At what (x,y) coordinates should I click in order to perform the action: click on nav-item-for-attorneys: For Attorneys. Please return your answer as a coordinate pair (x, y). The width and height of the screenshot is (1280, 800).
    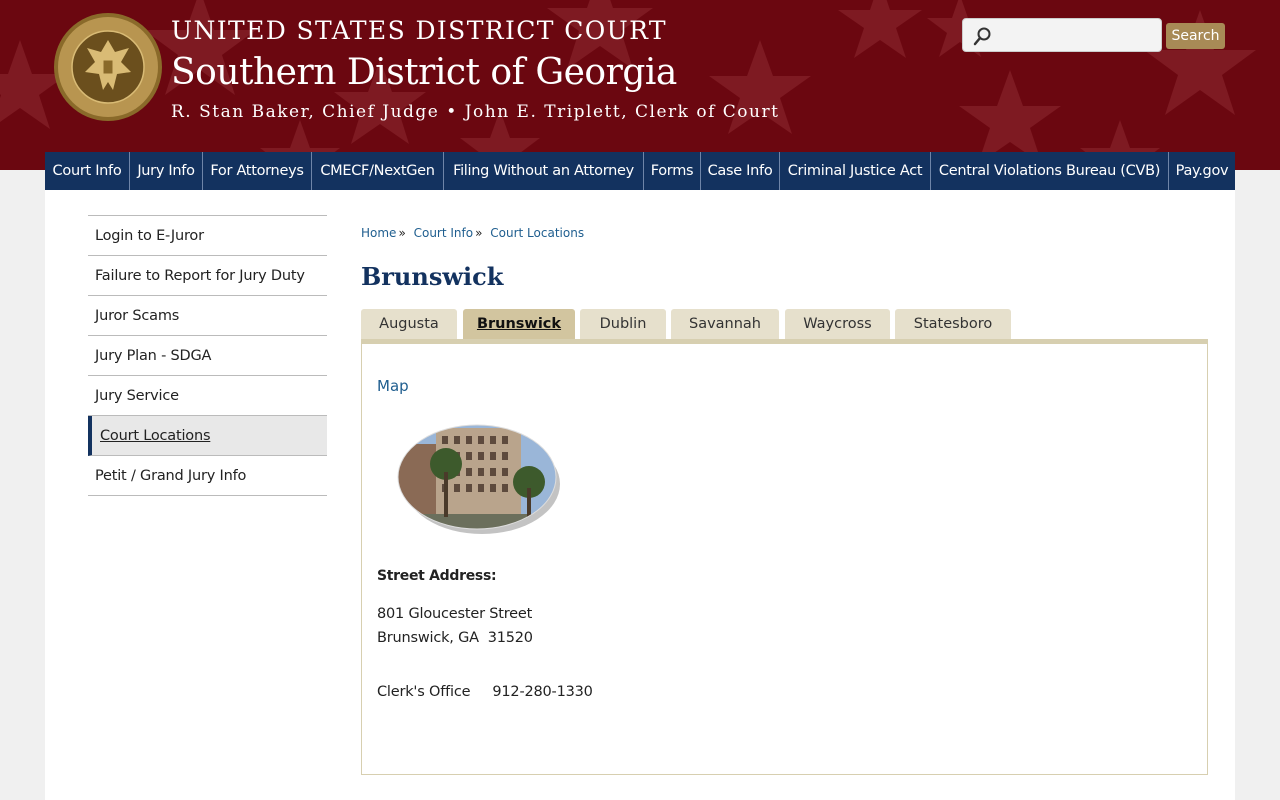
    Looking at the image, I should click on (257, 171).